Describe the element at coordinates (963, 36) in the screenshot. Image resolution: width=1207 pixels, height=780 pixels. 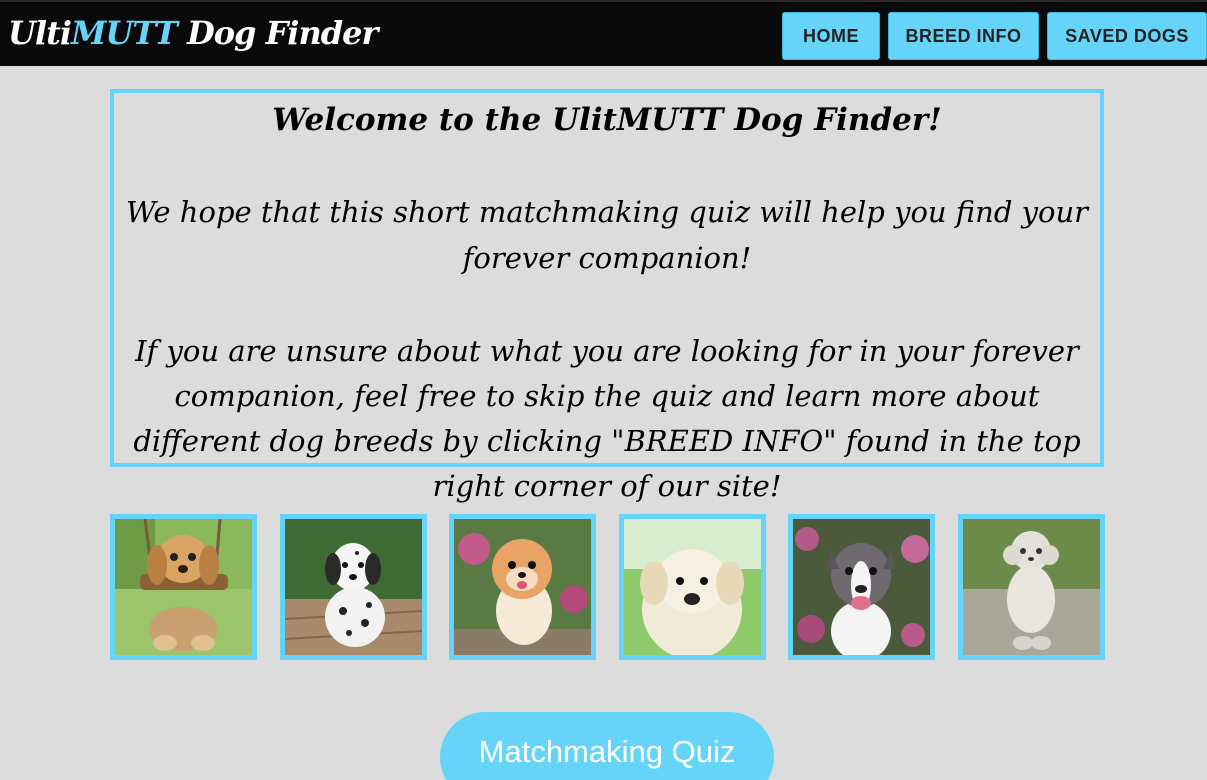
I see `breed-info-button: BREED INFO` at that location.